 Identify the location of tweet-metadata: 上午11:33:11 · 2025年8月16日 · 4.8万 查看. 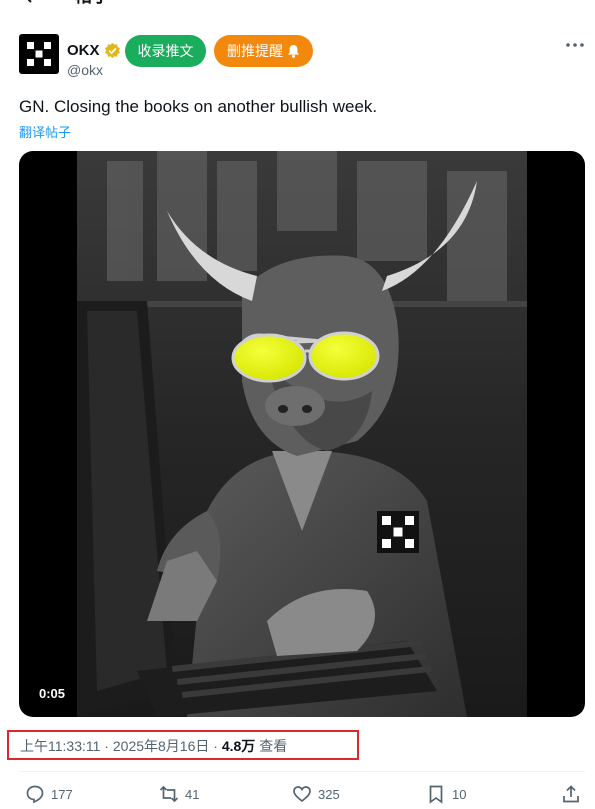
(154, 746).